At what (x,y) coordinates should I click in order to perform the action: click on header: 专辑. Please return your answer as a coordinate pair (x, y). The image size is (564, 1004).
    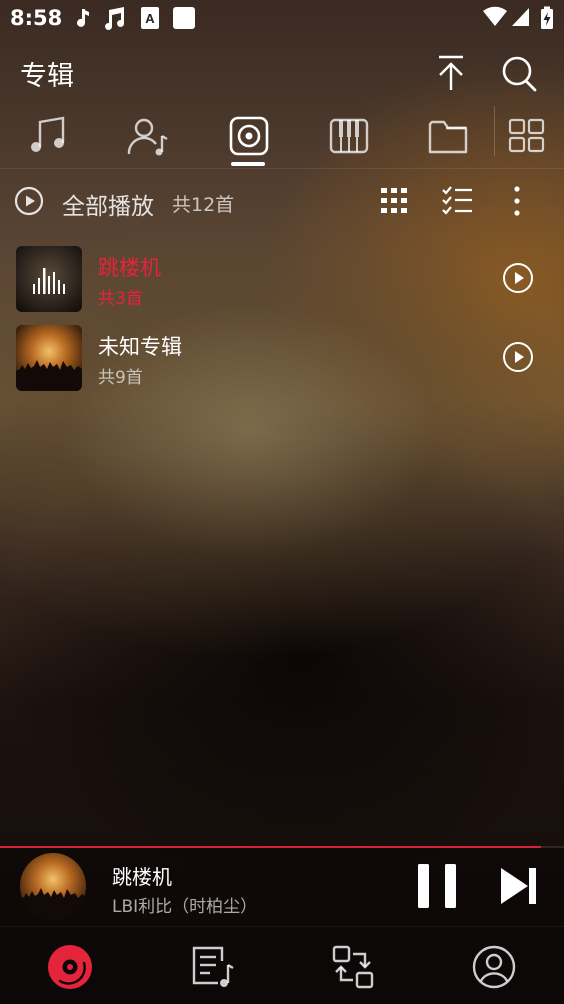
    Looking at the image, I should click on (282, 73).